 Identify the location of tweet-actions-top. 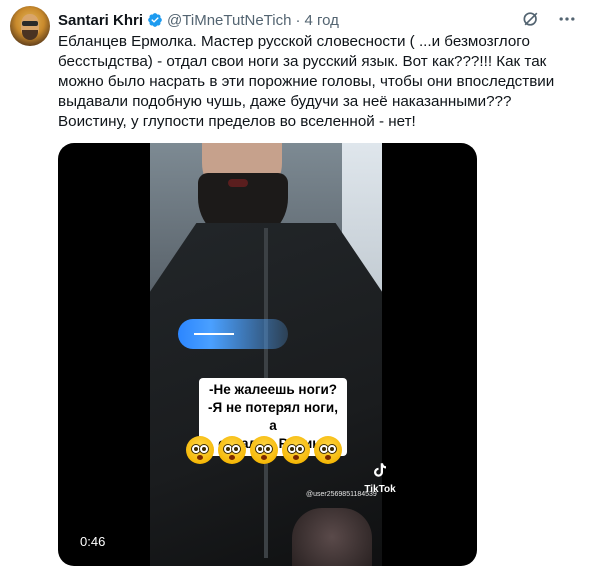
(549, 19).